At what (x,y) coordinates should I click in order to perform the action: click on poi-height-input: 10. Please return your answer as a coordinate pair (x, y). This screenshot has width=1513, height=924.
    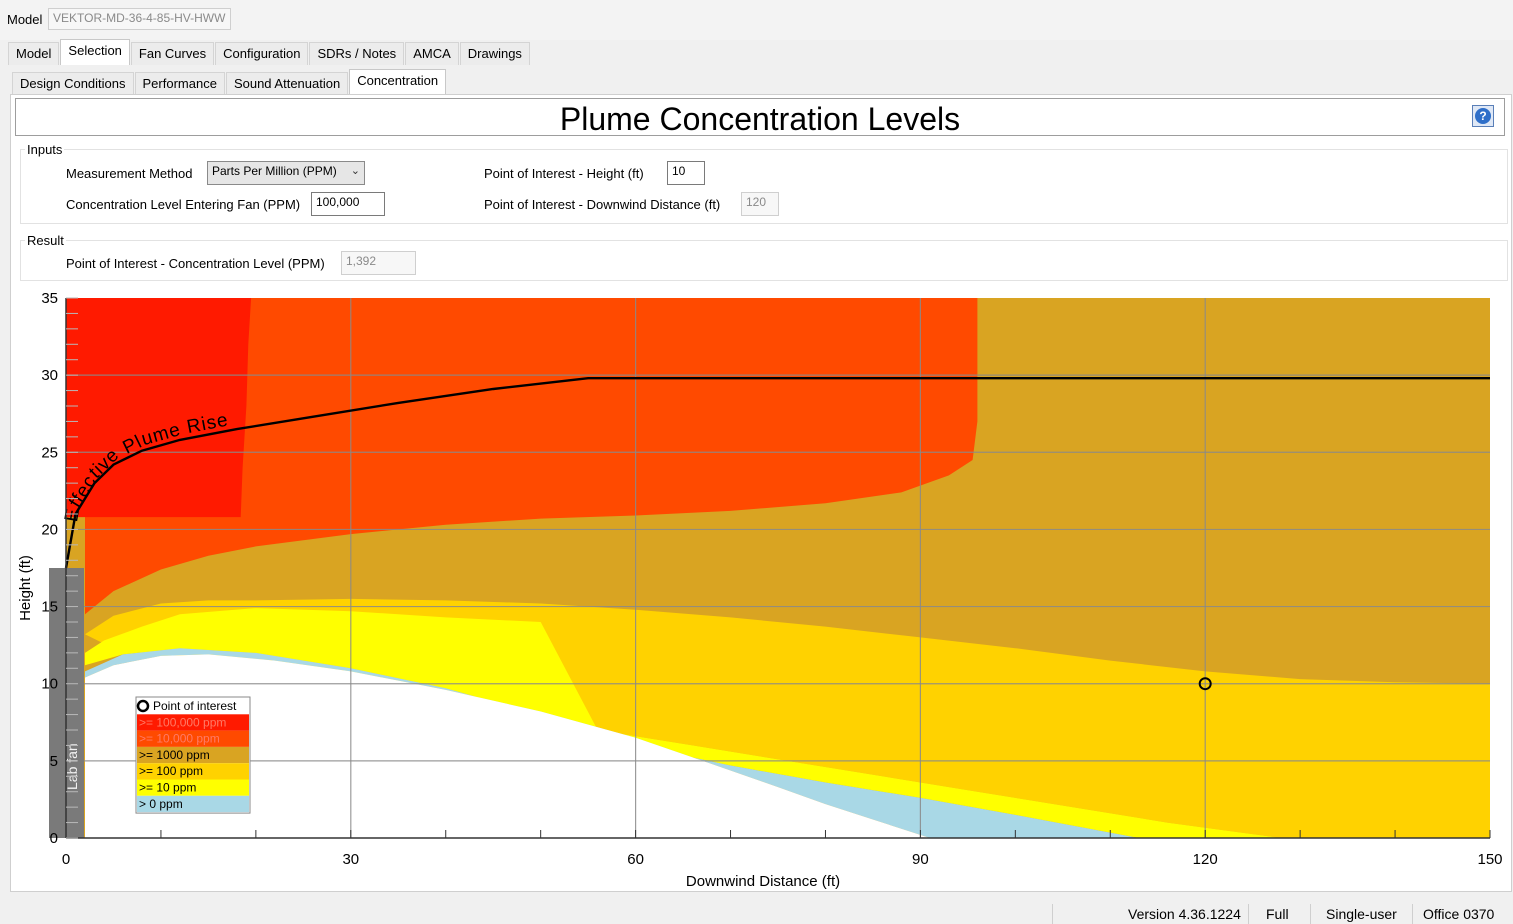
    Looking at the image, I should click on (686, 173).